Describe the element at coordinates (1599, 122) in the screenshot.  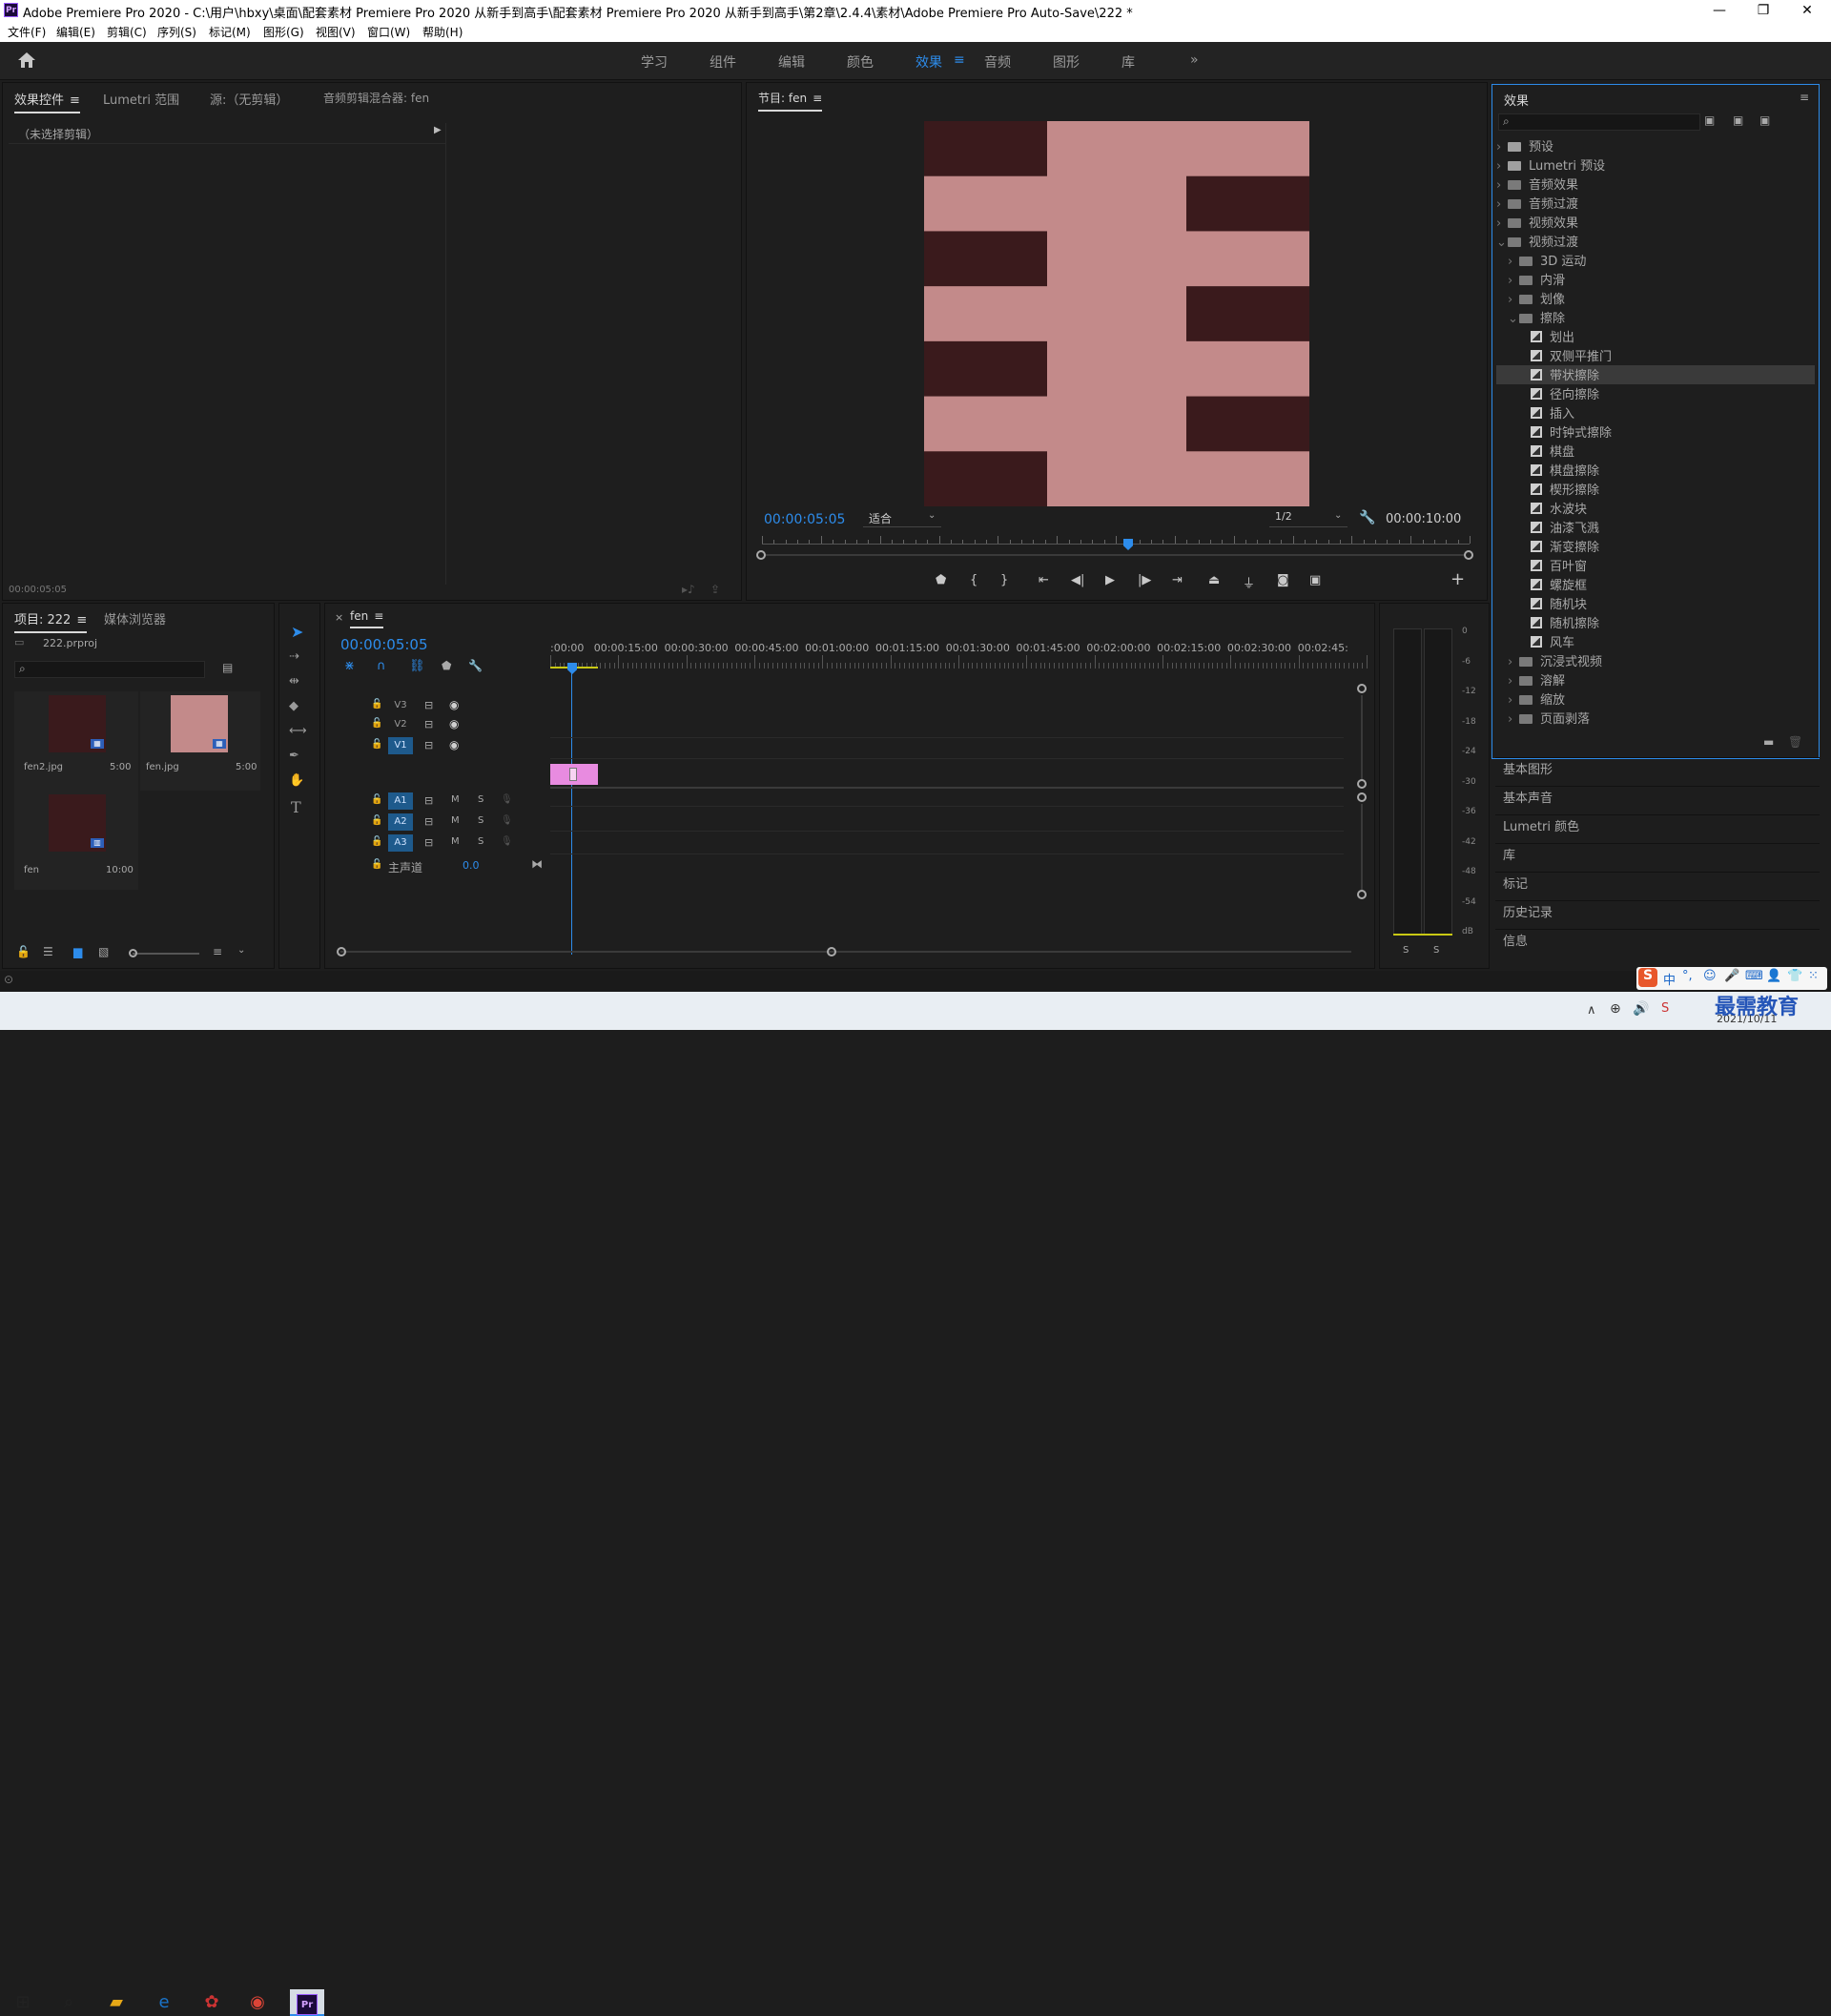
I see `effects-search-input: ⌕` at that location.